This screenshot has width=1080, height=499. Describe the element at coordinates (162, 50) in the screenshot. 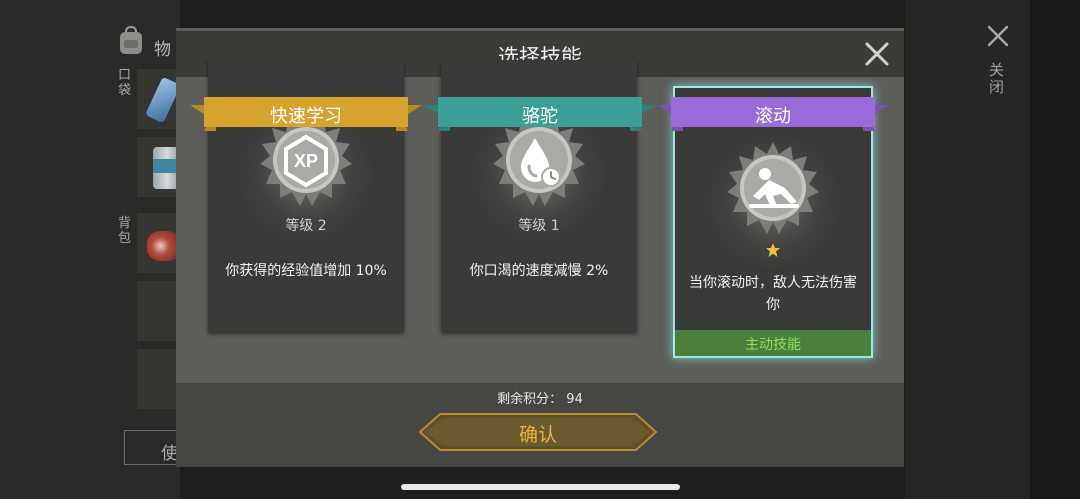

I see `inventory-title: 物` at that location.